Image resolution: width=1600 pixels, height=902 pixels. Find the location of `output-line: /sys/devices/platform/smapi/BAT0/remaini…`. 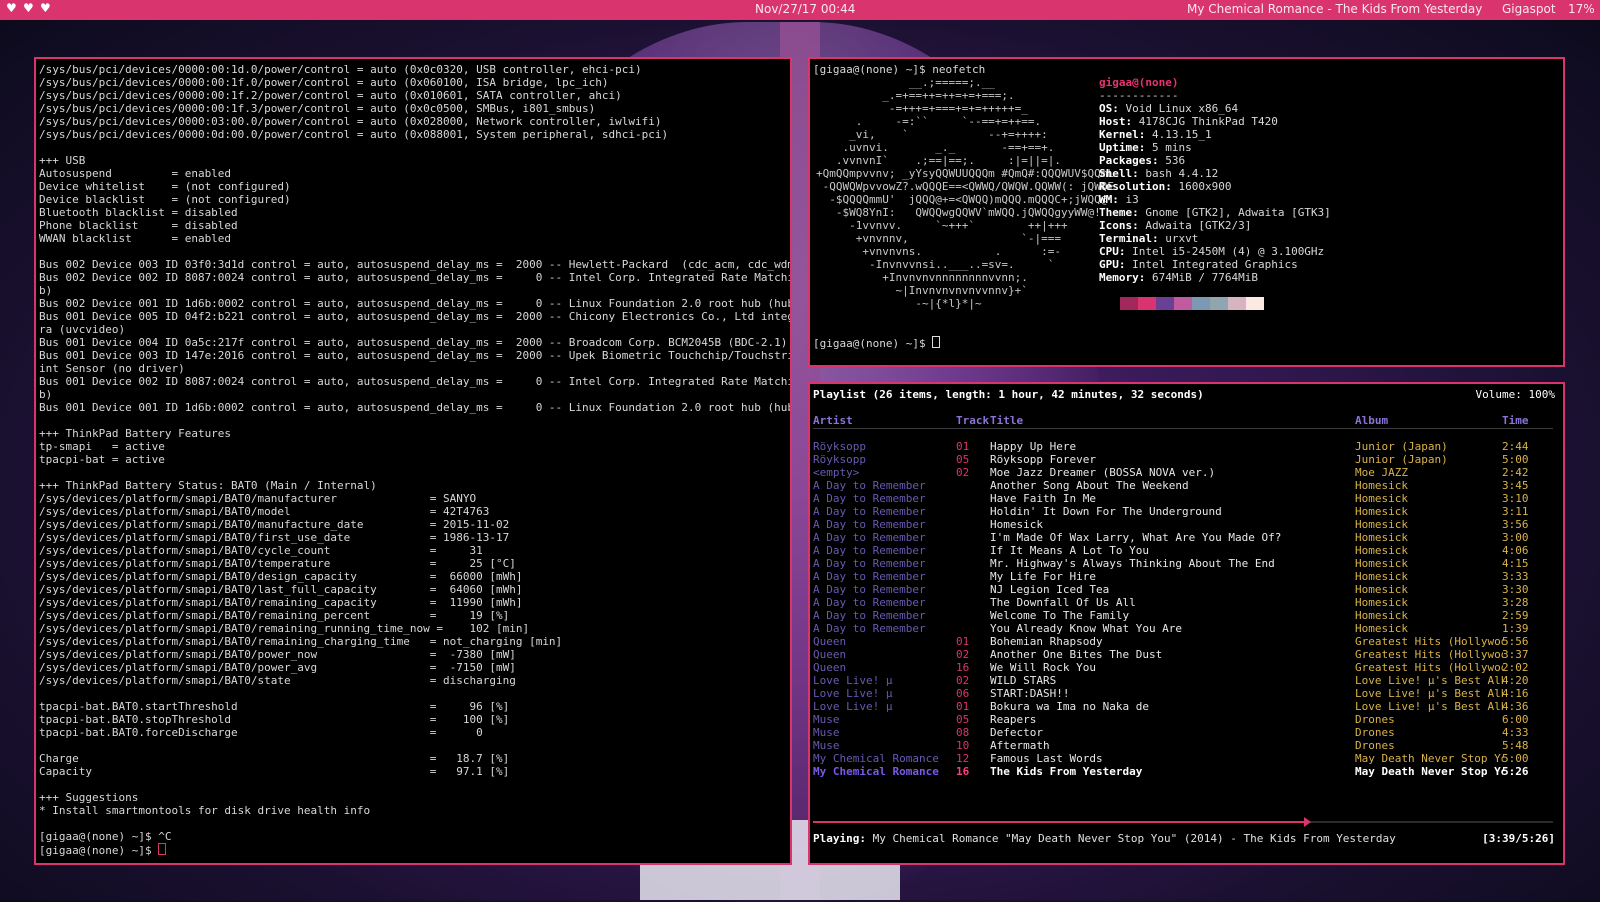

output-line: /sys/devices/platform/smapi/BAT0/remaini… is located at coordinates (284, 628).